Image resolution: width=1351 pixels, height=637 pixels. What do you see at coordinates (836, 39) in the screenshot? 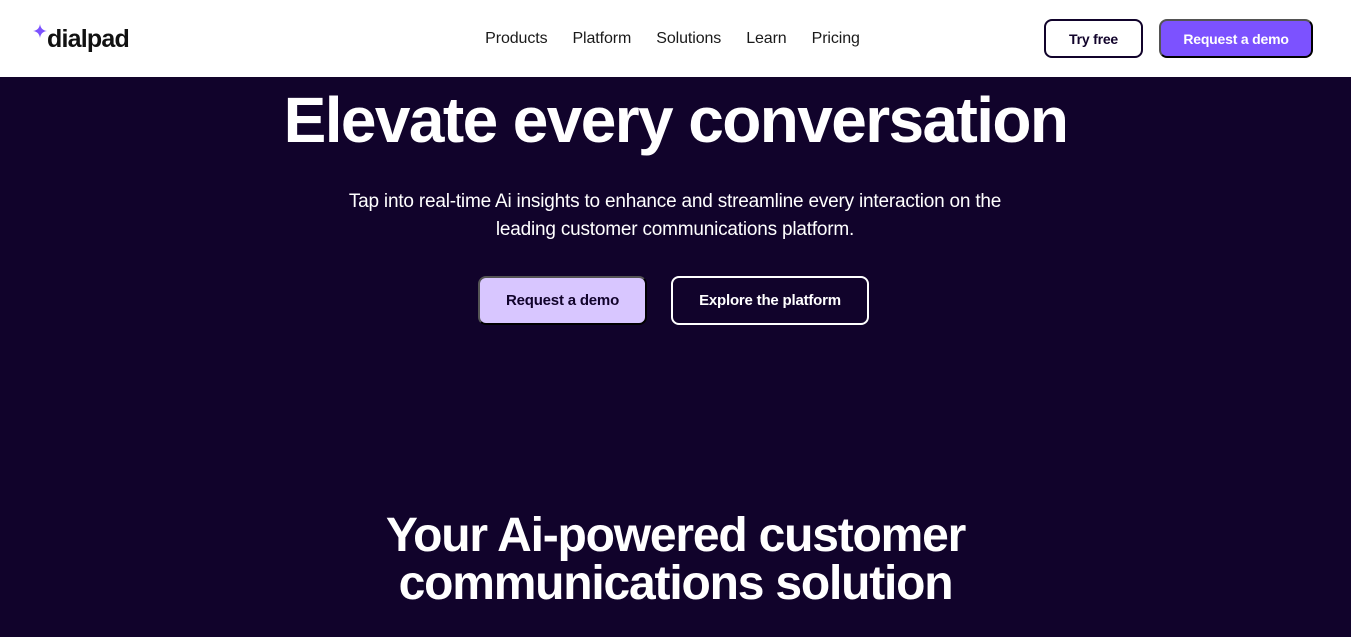
I see `nav-item-pricing: Pricing` at bounding box center [836, 39].